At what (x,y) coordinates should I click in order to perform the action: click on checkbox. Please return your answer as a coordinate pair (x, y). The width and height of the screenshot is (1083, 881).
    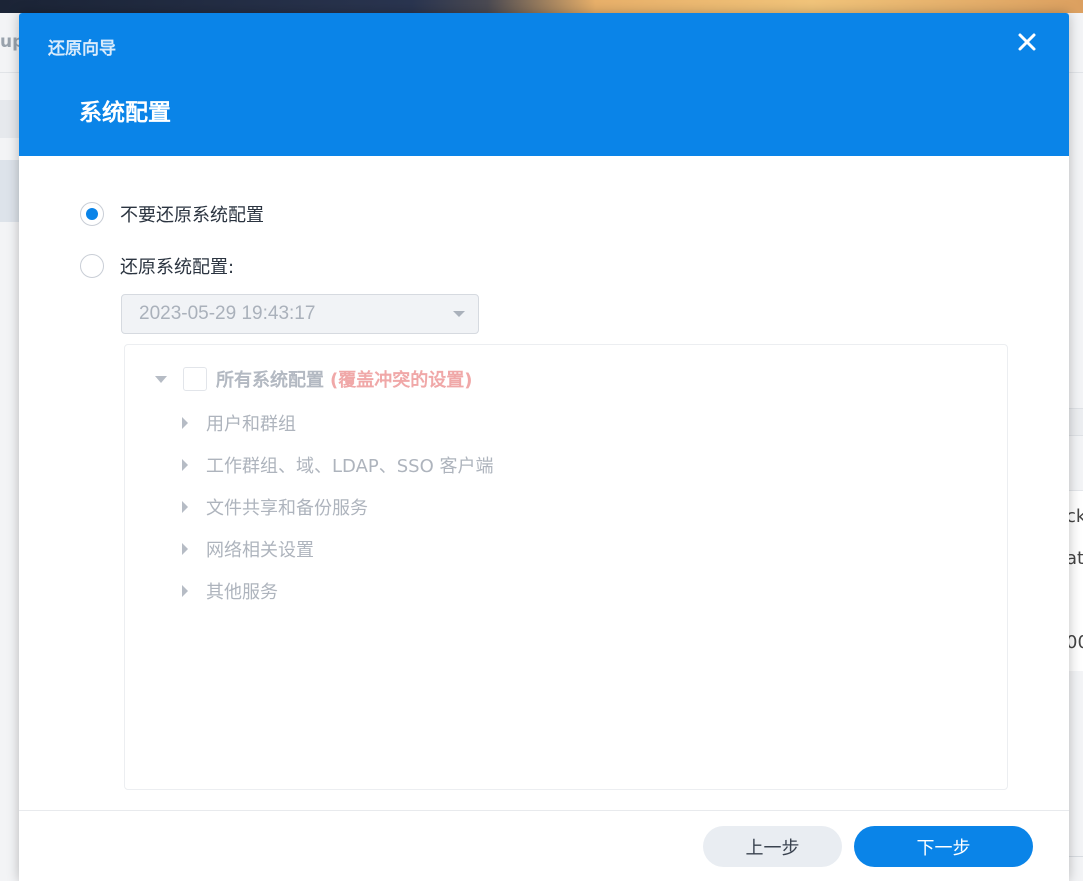
    Looking at the image, I should click on (195, 379).